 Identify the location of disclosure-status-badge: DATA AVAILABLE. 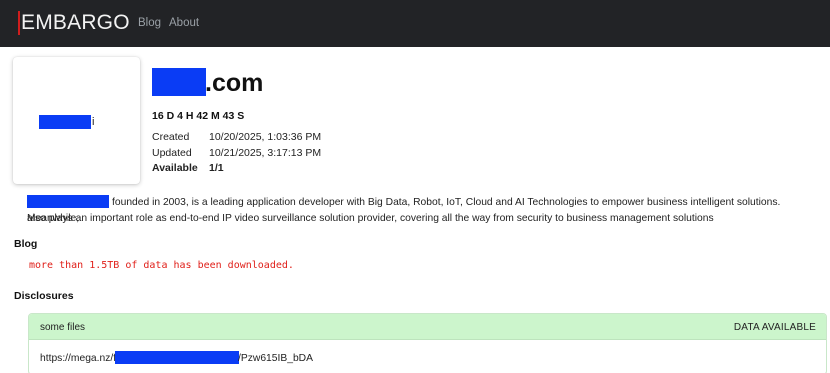
(774, 327).